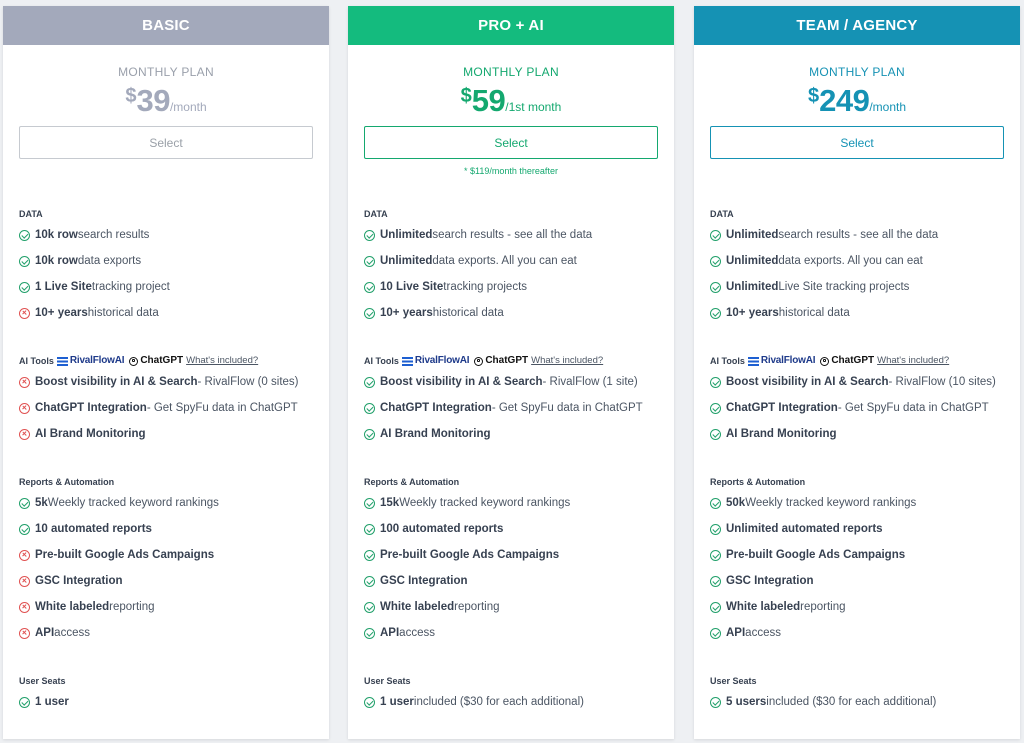  I want to click on section-title: DATA, so click(722, 214).